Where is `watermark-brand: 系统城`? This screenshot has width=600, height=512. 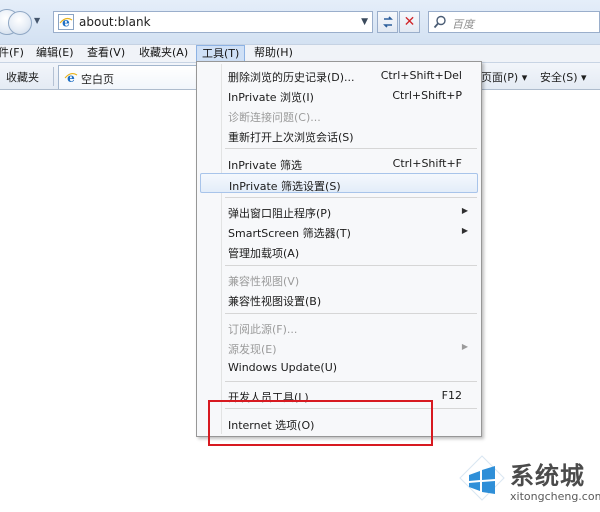
watermark-brand: 系统城 is located at coordinates (547, 476).